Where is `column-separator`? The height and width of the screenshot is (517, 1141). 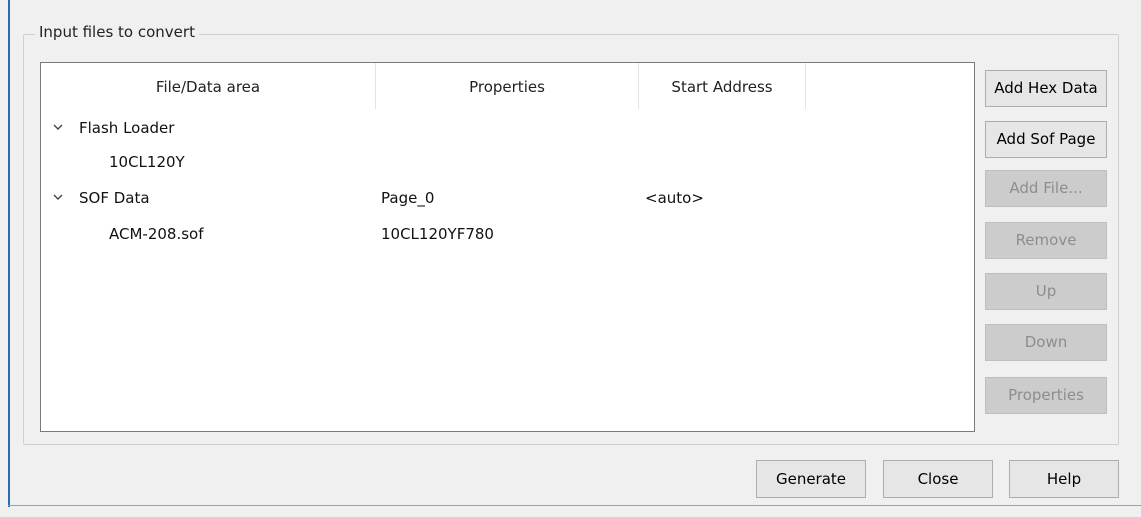 column-separator is located at coordinates (805, 86).